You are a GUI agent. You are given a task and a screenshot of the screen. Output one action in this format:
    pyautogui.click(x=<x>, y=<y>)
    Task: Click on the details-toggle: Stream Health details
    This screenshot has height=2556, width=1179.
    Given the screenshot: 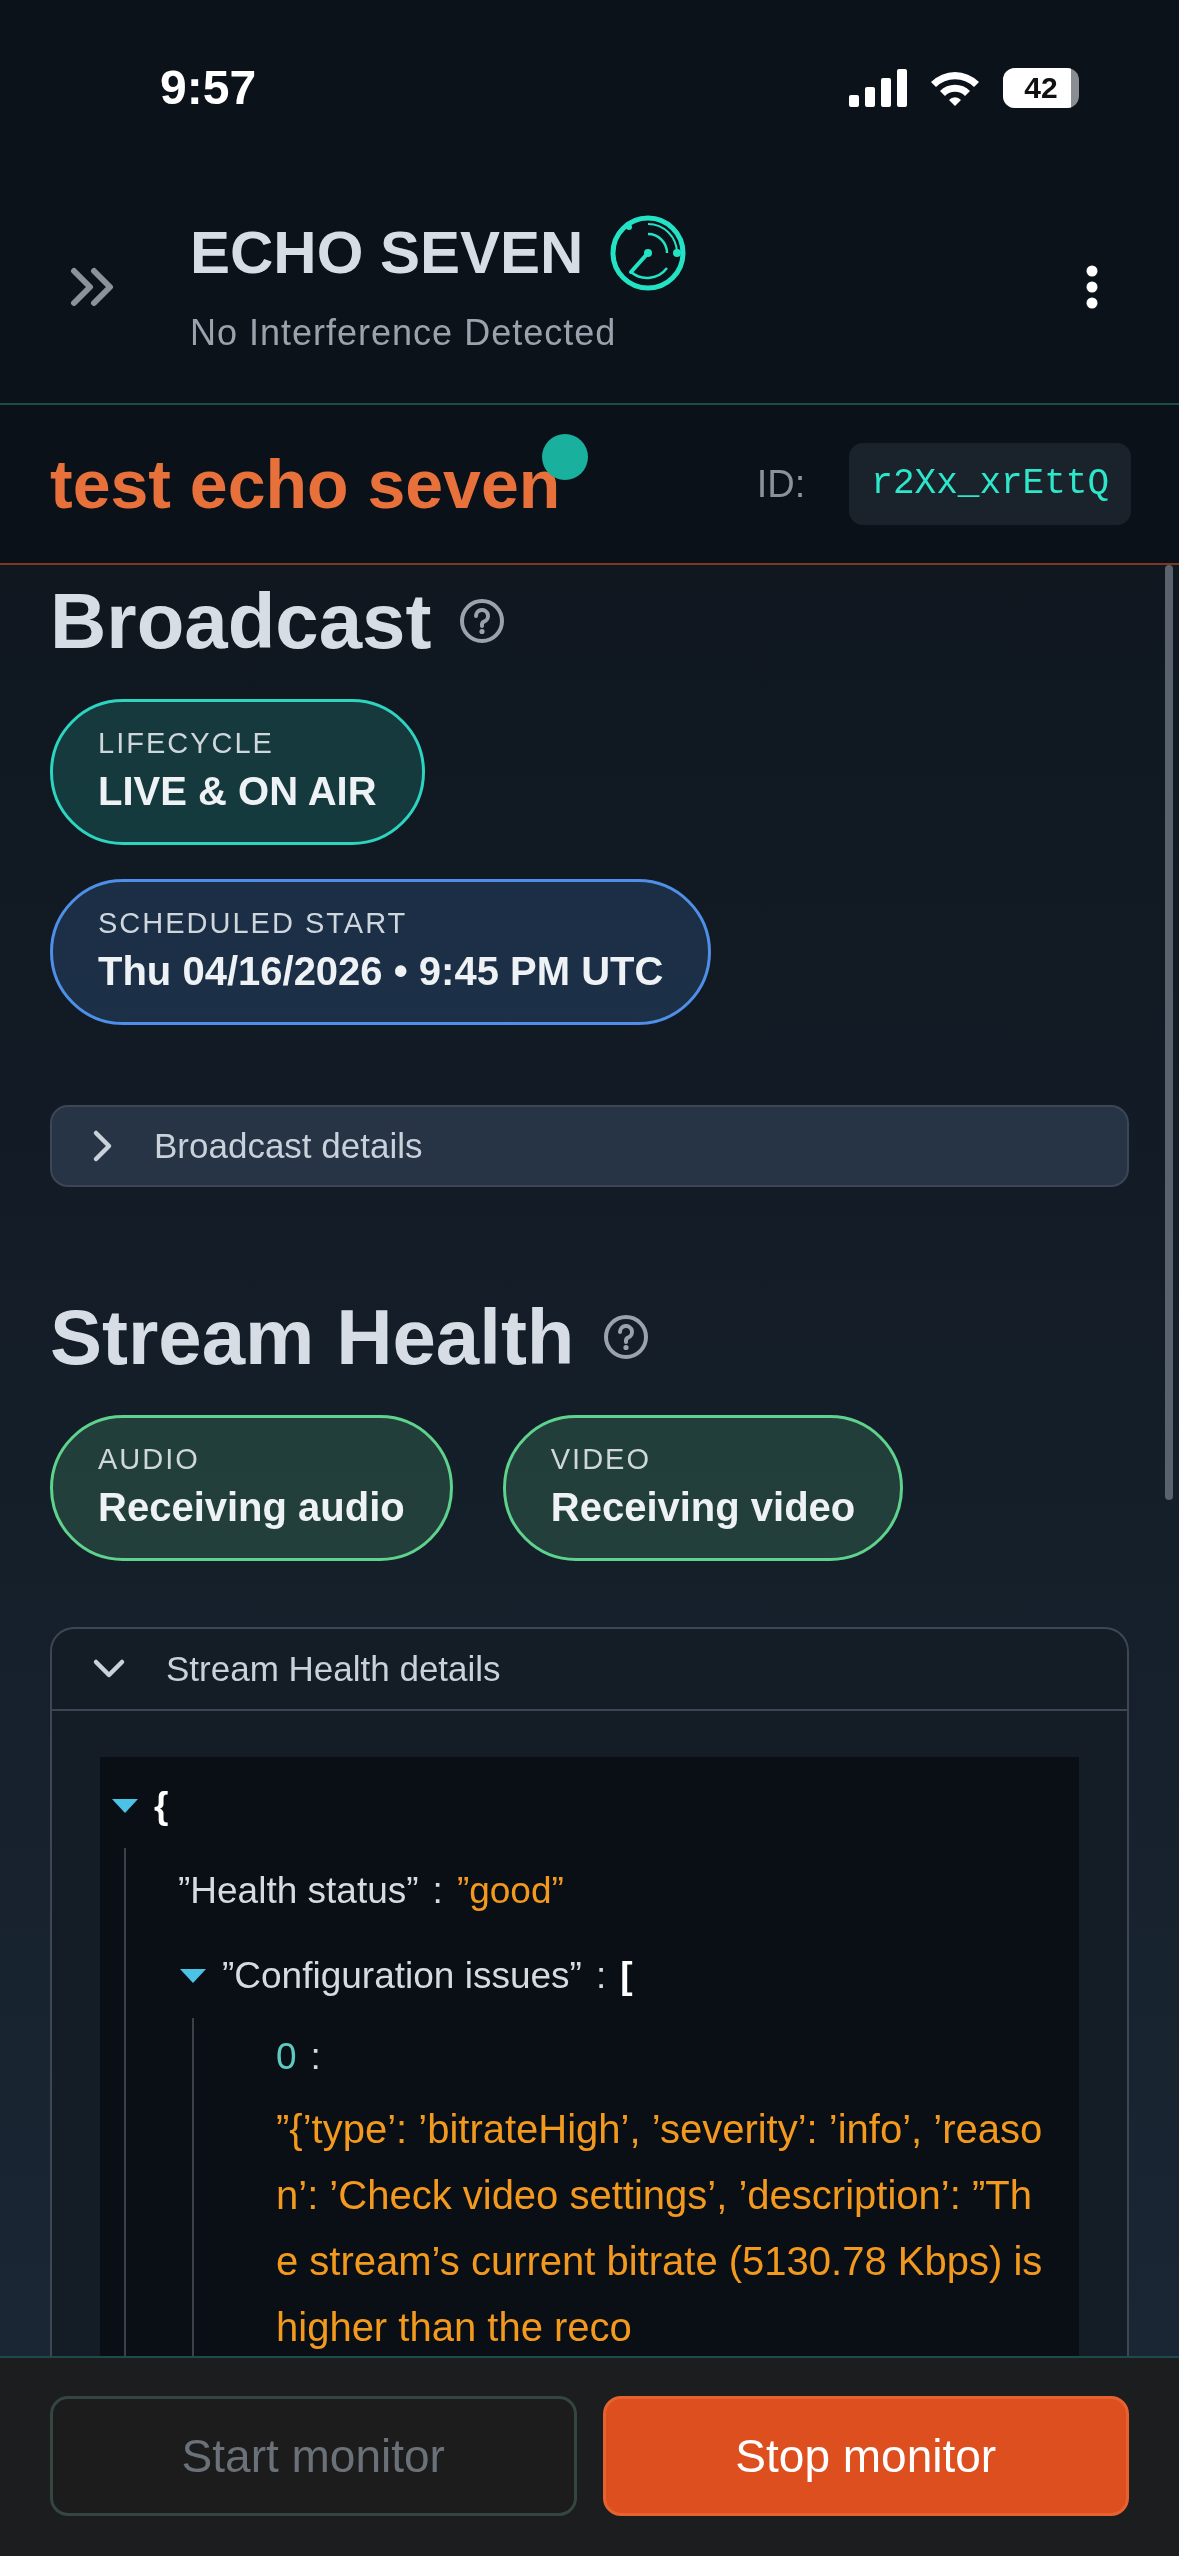 What is the action you would take?
    pyautogui.click(x=589, y=1670)
    